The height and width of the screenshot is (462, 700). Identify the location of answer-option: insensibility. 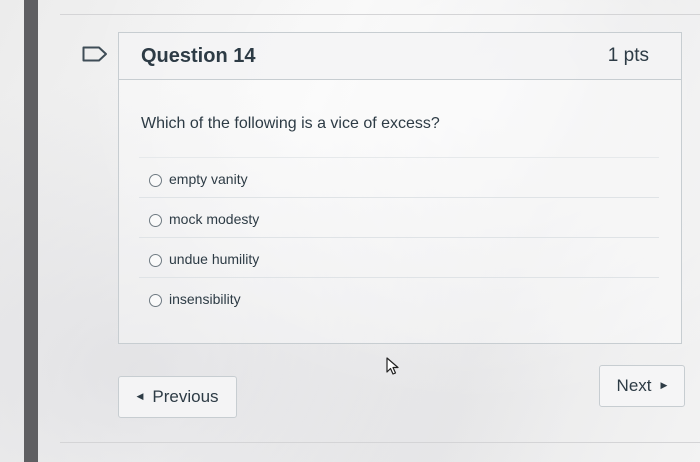
(399, 297).